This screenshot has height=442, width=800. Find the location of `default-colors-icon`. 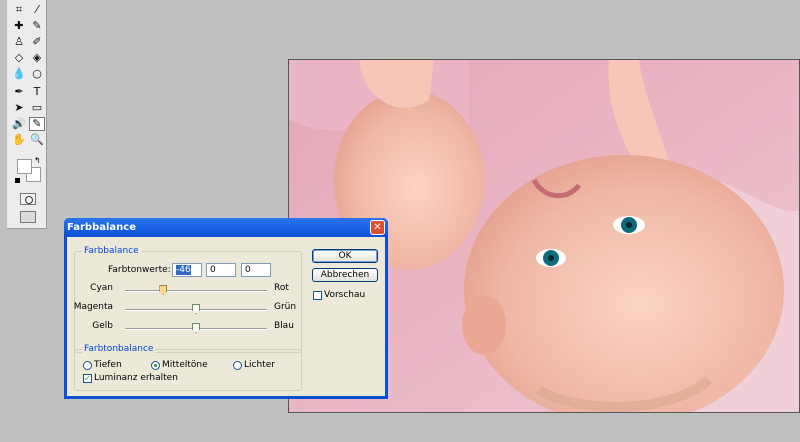

default-colors-icon is located at coordinates (17, 180).